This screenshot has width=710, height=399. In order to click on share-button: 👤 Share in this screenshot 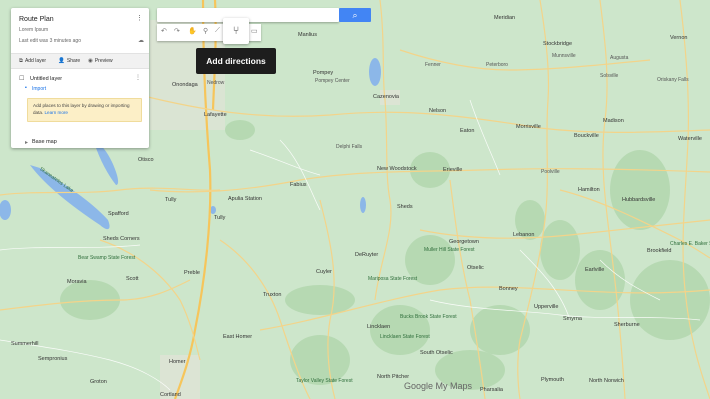, I will do `click(69, 61)`.